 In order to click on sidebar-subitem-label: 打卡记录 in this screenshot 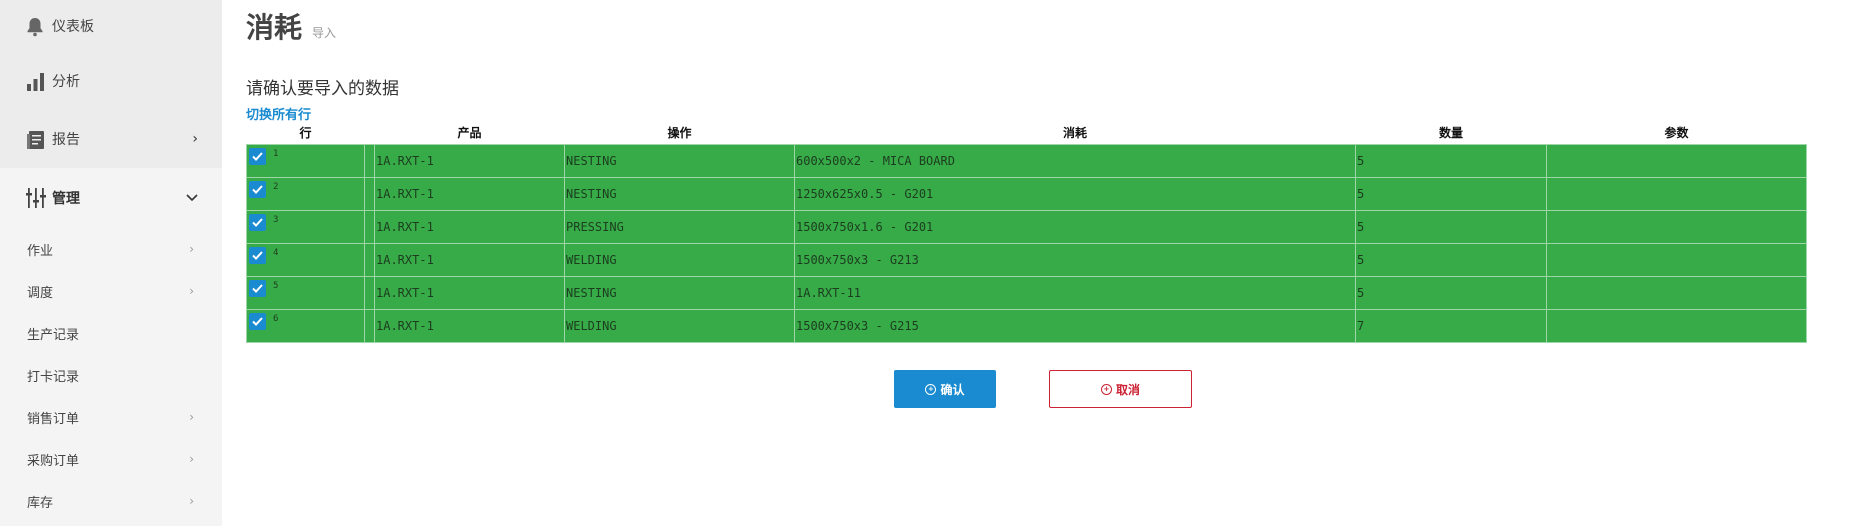, I will do `click(53, 377)`.